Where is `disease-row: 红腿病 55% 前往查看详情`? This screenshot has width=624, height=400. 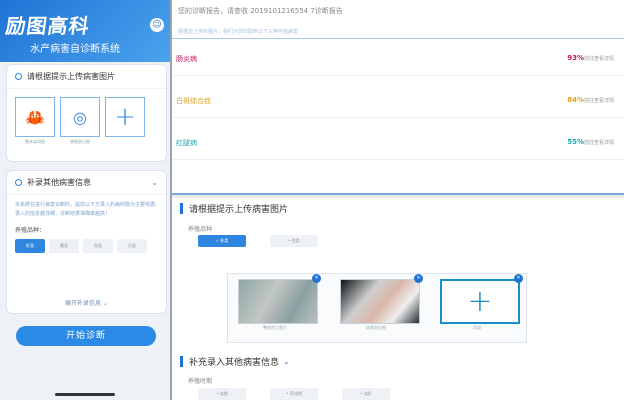 disease-row: 红腿病 55% 前往查看详情 is located at coordinates (398, 142).